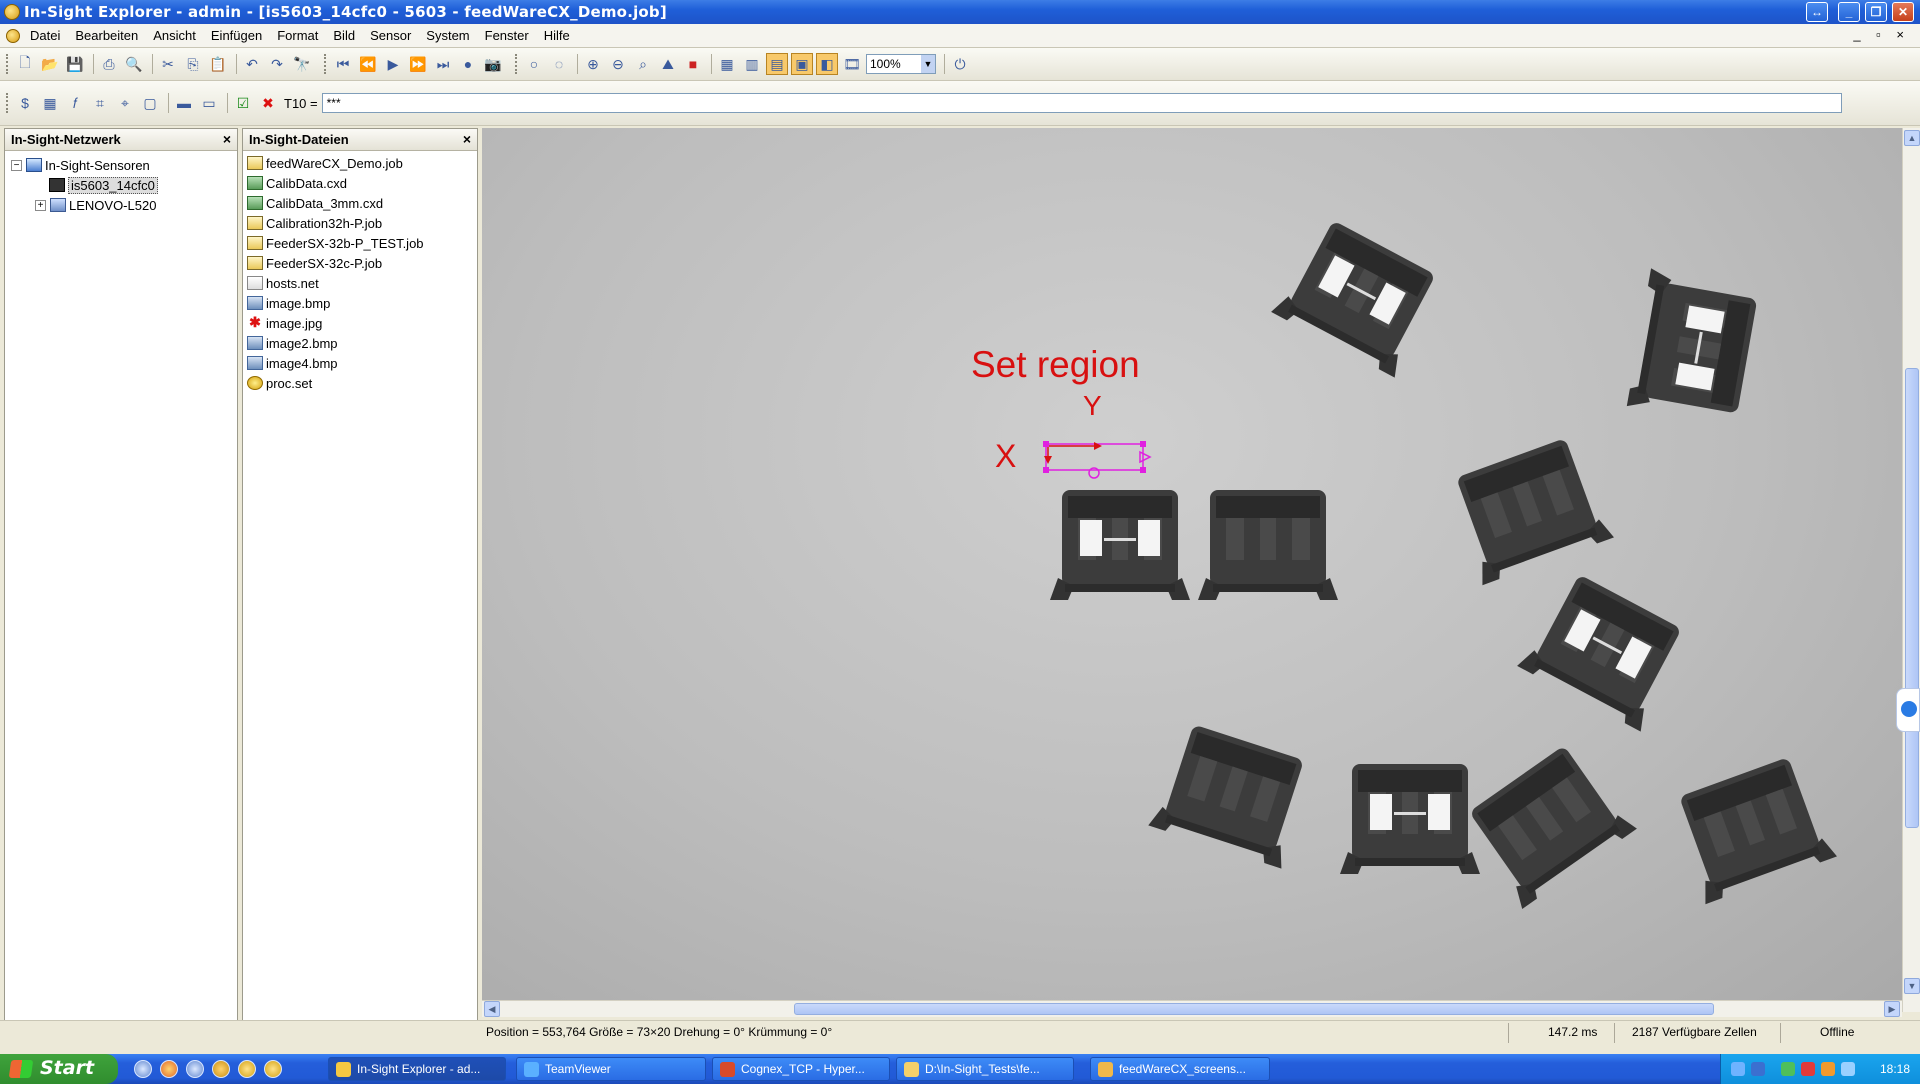 Image resolution: width=1920 pixels, height=1084 pixels. What do you see at coordinates (1758, 1069) in the screenshot?
I see `network-tray-icon` at bounding box center [1758, 1069].